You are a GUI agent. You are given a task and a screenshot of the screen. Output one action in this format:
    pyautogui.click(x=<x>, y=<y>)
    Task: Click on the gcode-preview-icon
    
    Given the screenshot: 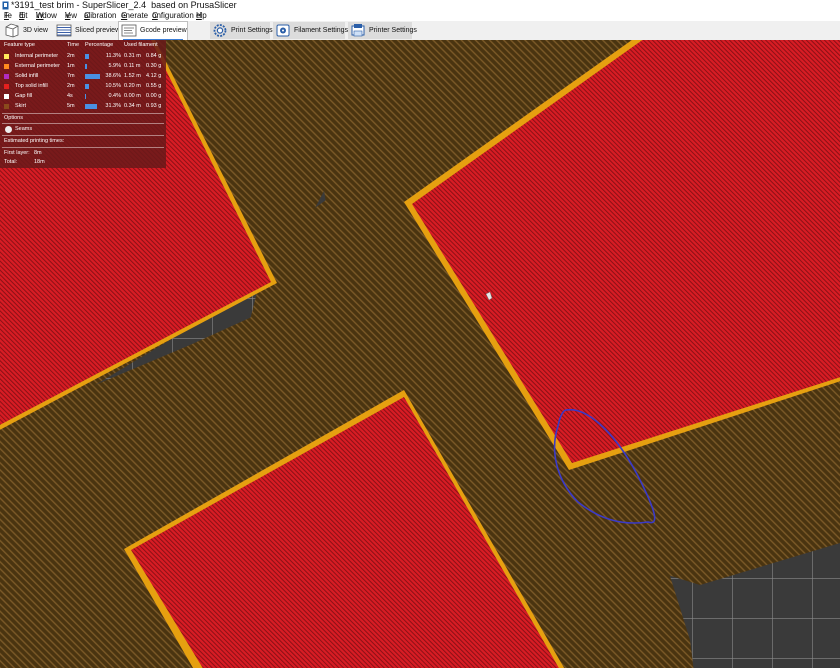 What is the action you would take?
    pyautogui.click(x=129, y=30)
    